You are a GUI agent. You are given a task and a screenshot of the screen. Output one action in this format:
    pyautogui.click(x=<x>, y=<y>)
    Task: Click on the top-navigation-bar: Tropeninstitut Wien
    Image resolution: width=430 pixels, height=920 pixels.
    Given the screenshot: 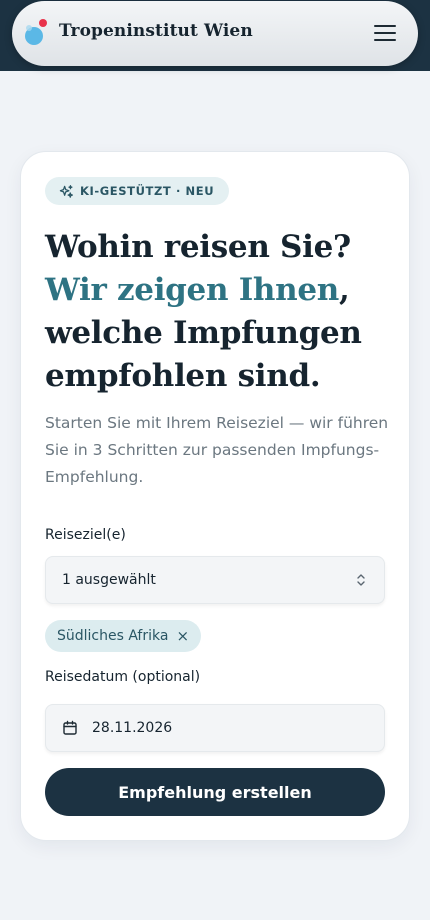 What is the action you would take?
    pyautogui.click(x=215, y=33)
    